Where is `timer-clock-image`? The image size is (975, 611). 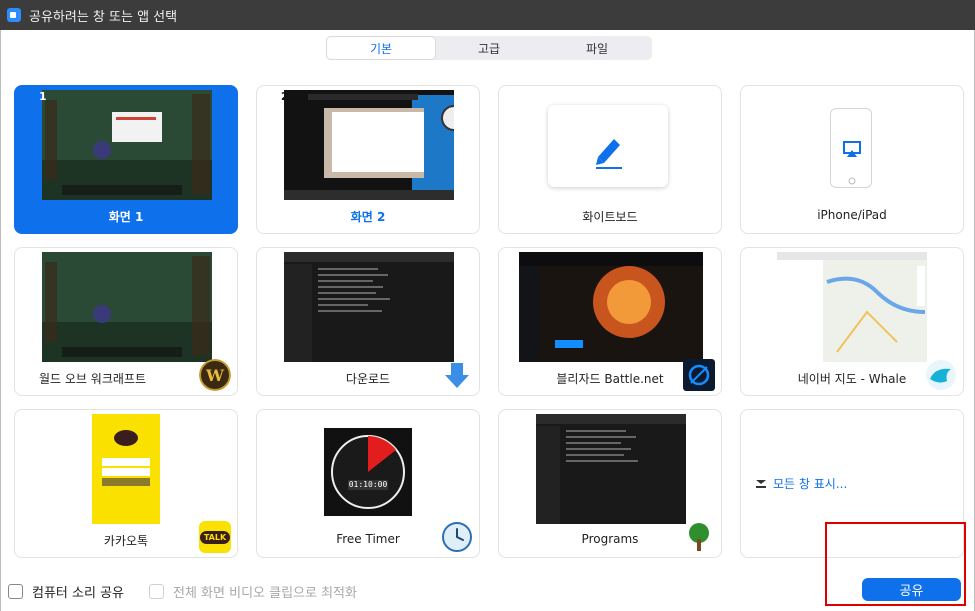 timer-clock-image is located at coordinates (368, 469).